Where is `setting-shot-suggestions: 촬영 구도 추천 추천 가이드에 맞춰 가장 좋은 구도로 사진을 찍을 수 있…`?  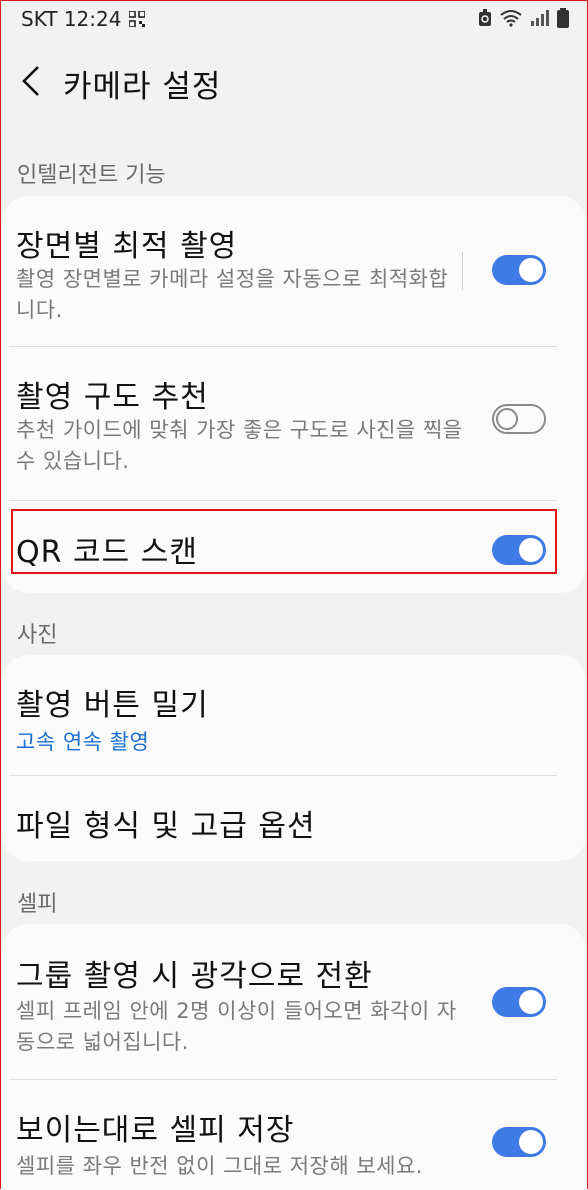
setting-shot-suggestions: 촬영 구도 추천 추천 가이드에 맞춰 가장 좋은 구도로 사진을 찍을 수 있… is located at coordinates (294, 423).